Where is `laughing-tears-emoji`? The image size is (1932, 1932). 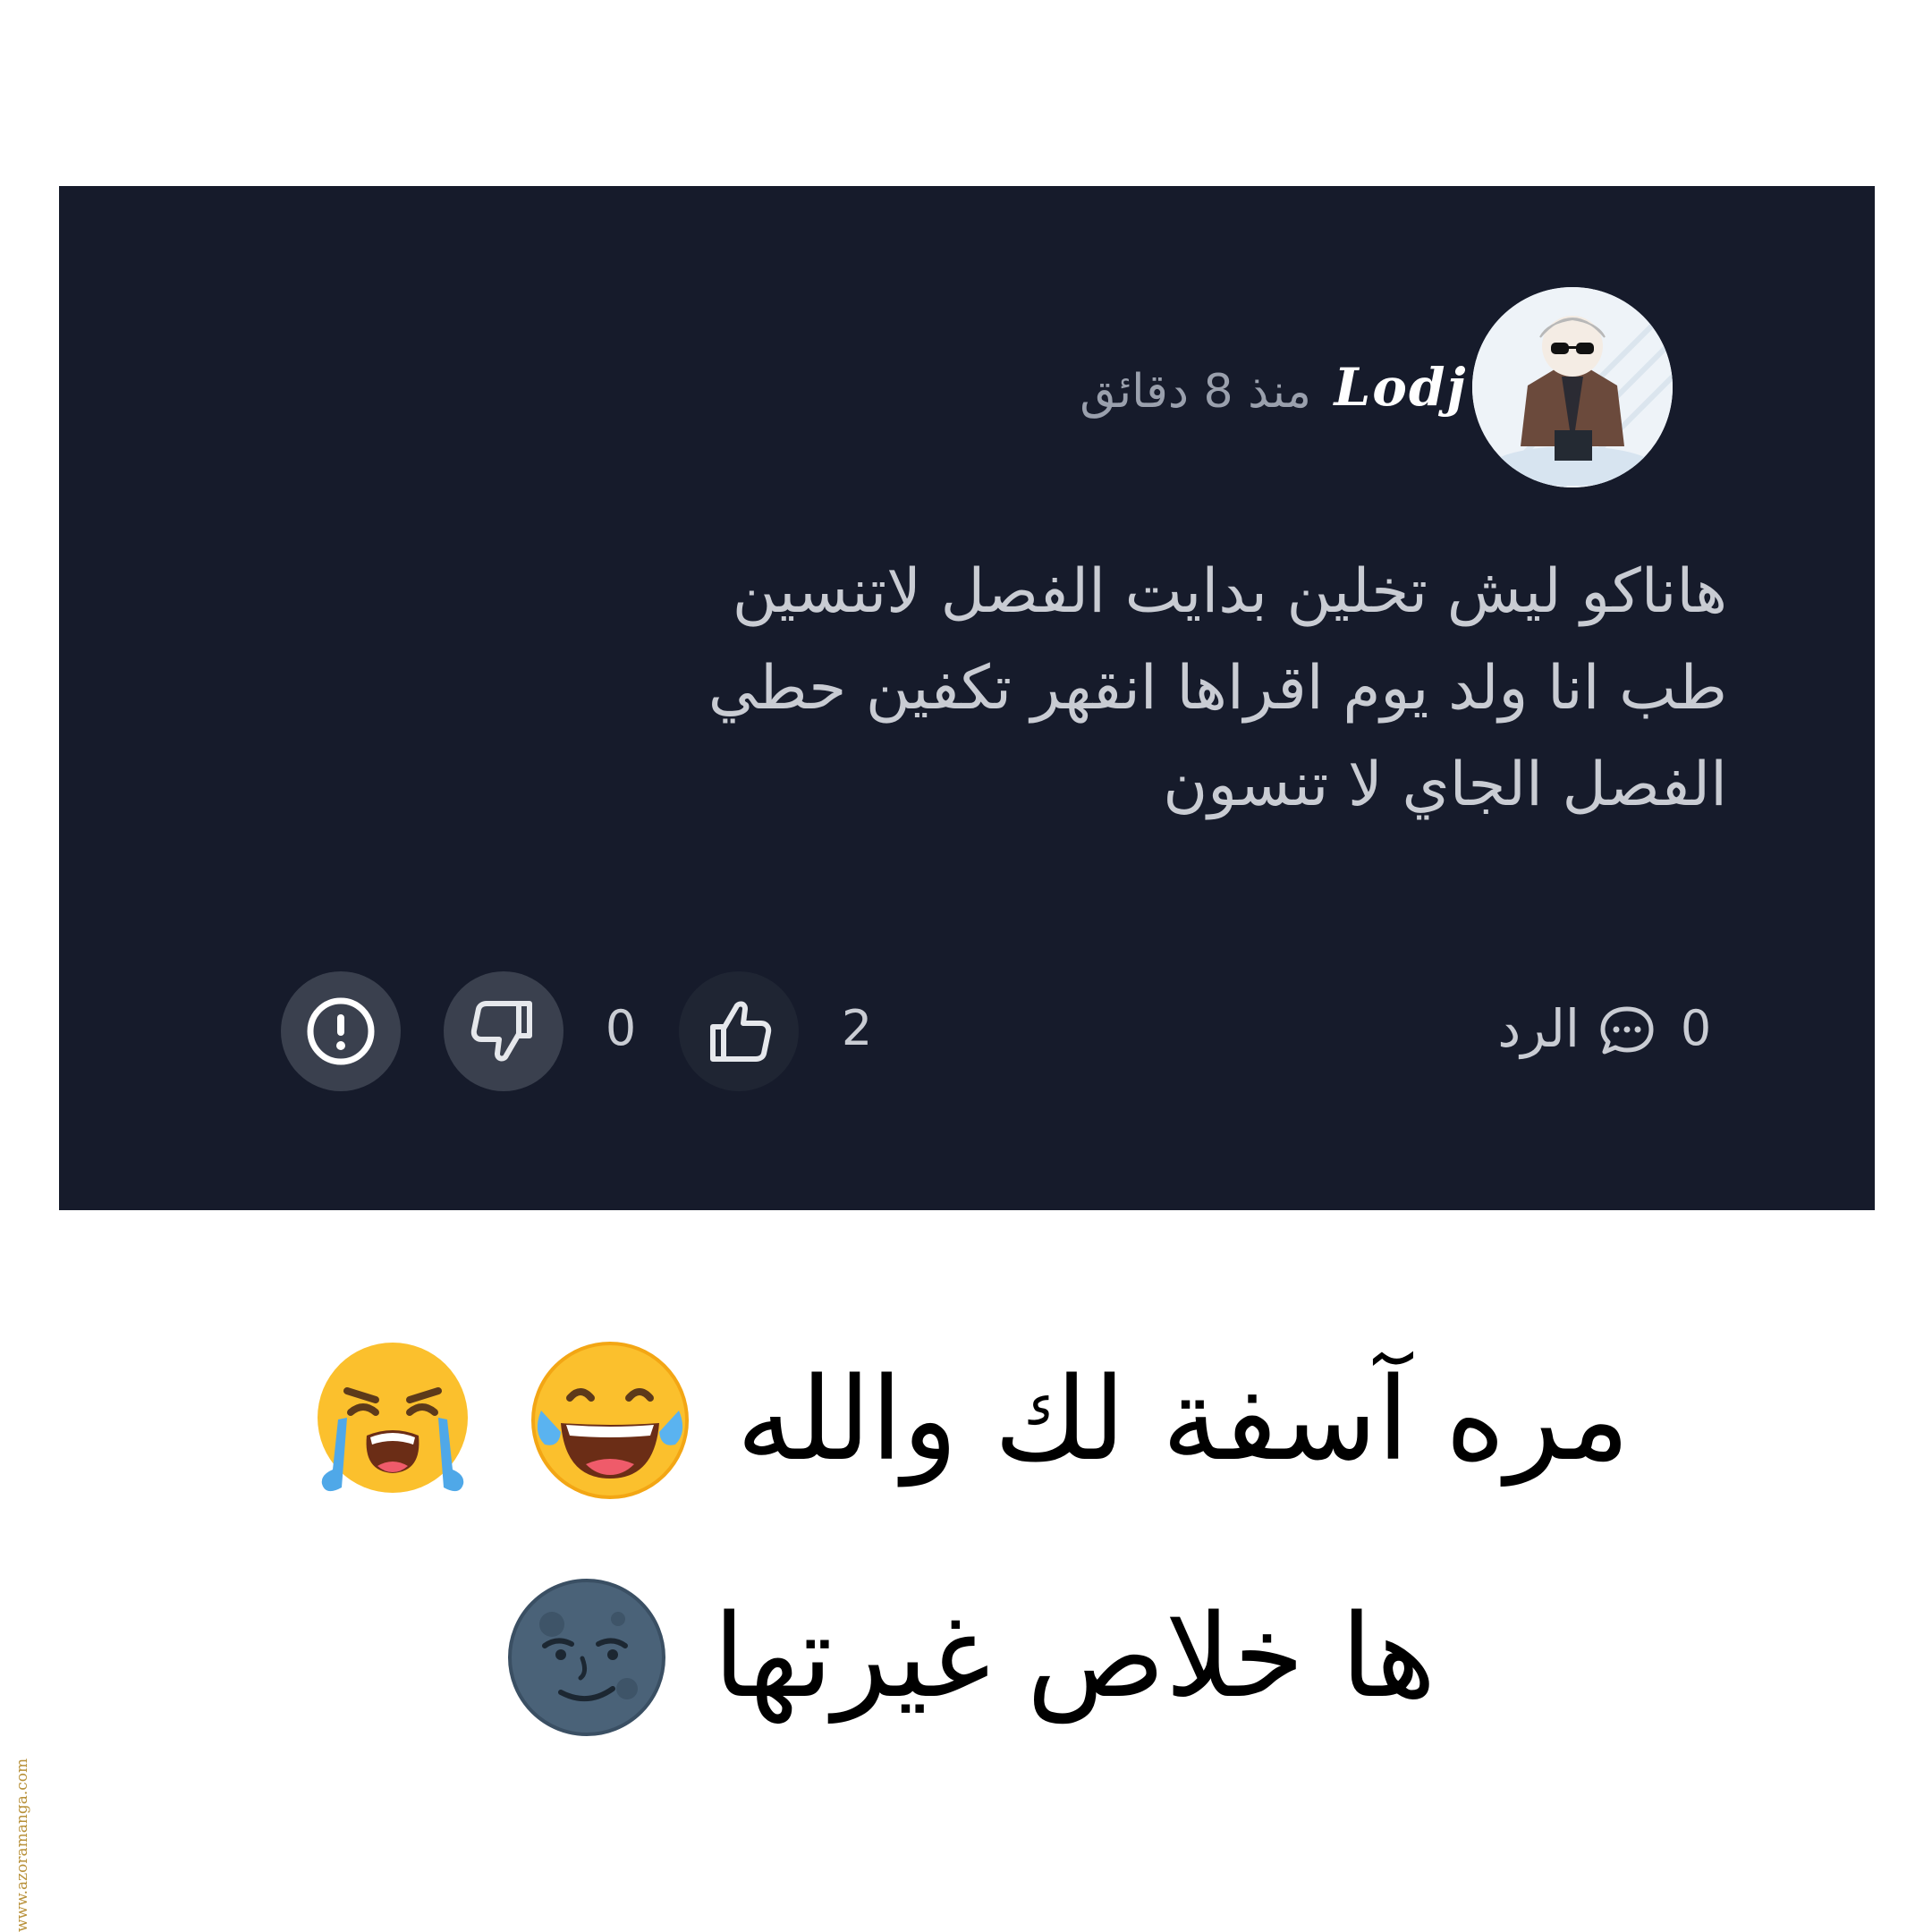
laughing-tears-emoji is located at coordinates (610, 1420).